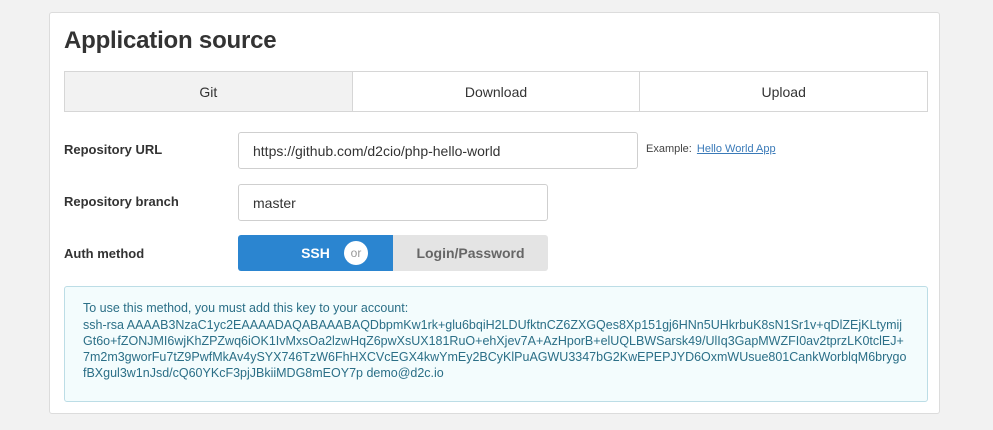 This screenshot has width=993, height=430. I want to click on tab-download: Download, so click(495, 91).